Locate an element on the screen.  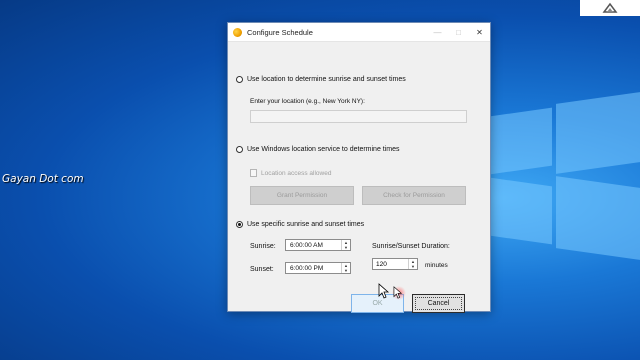
radio-circle-windows-location is located at coordinates (239, 149).